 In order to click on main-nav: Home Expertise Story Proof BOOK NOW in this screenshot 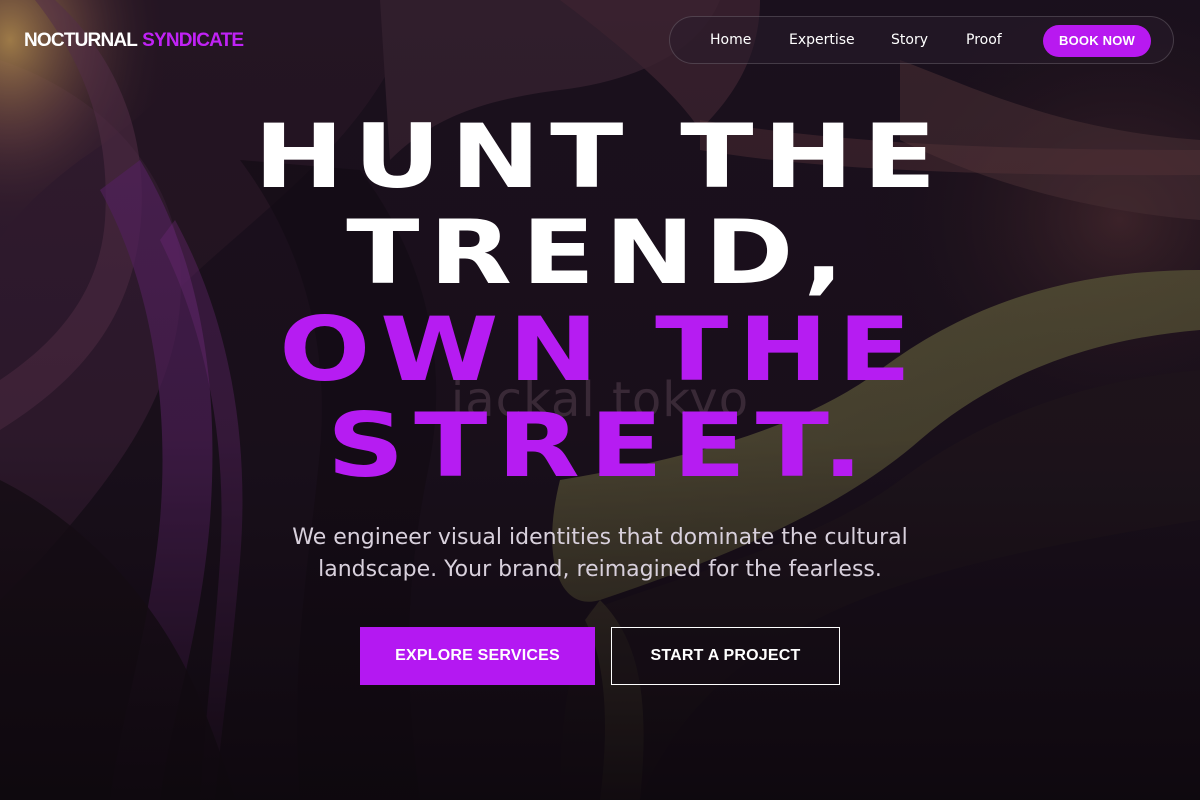, I will do `click(921, 40)`.